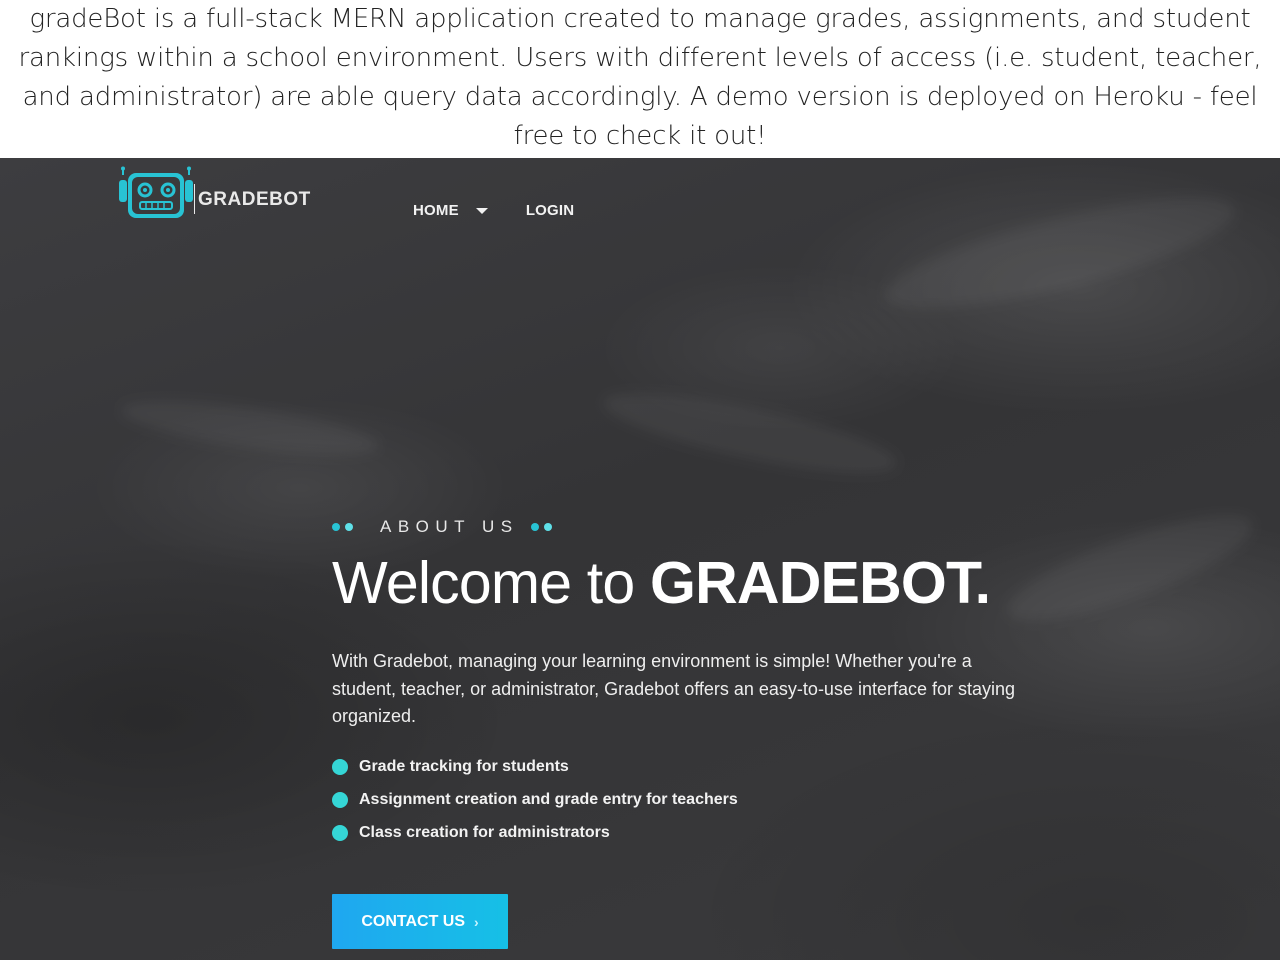 This screenshot has height=960, width=1280. What do you see at coordinates (194, 199) in the screenshot?
I see `logo-divider` at bounding box center [194, 199].